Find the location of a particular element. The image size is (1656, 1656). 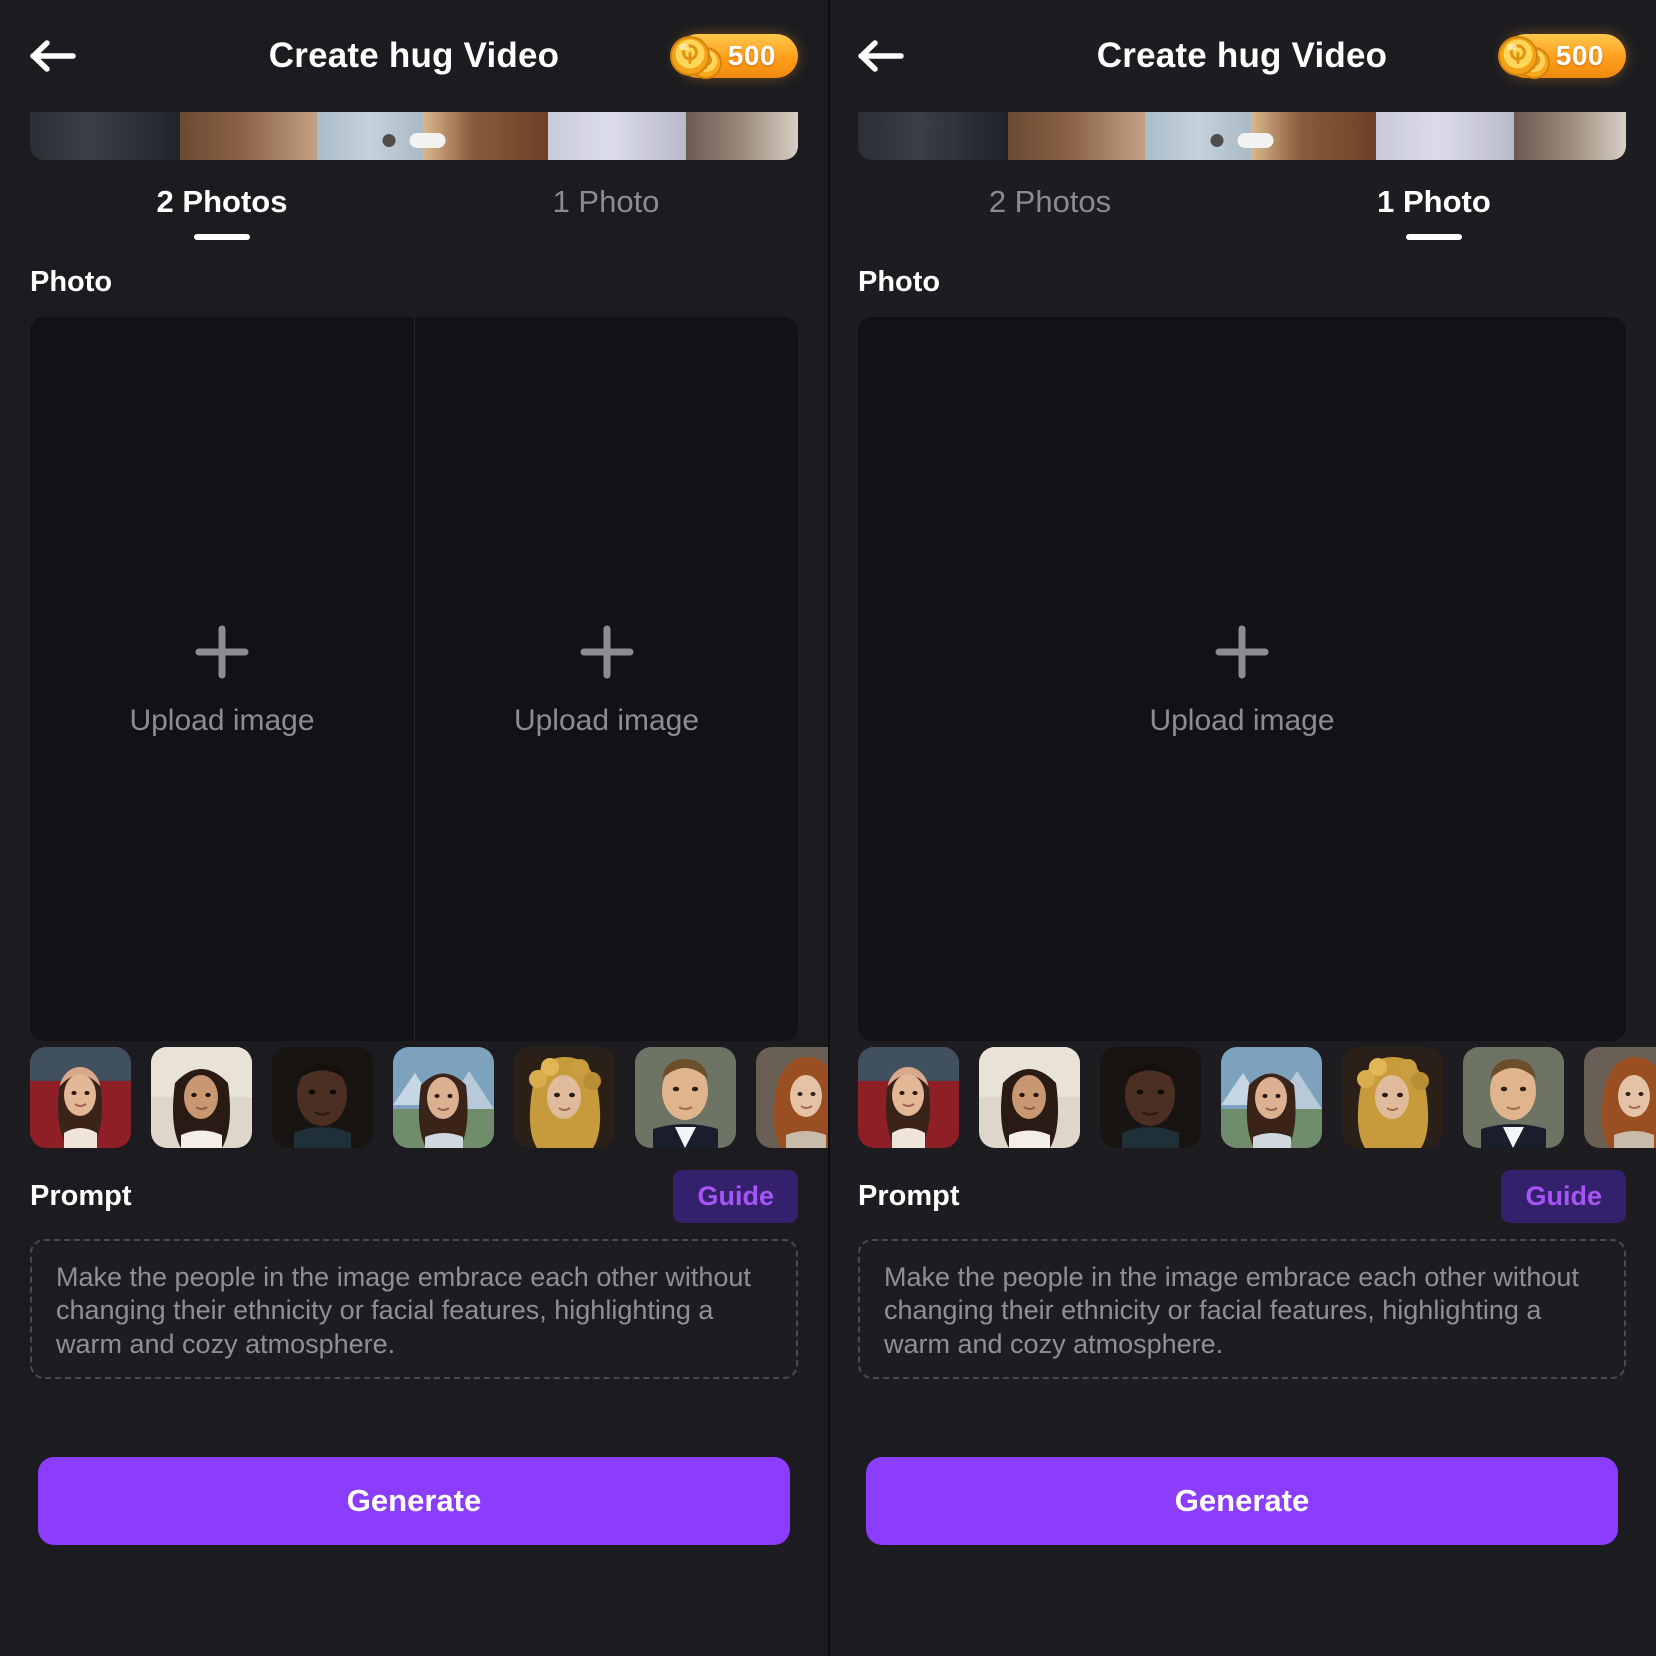

screen-divider is located at coordinates (829, 828).